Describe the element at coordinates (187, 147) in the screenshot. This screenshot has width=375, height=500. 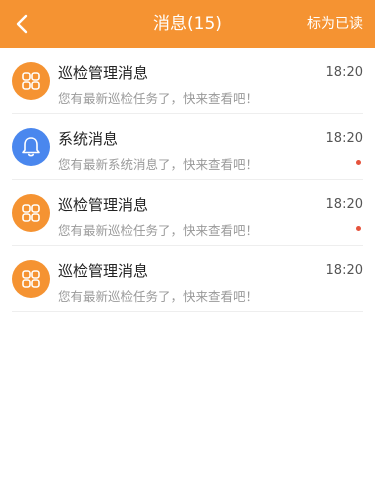
I see `list-item: 系统消息您有最新系统消息了，快来查看吧！ 18:20` at that location.